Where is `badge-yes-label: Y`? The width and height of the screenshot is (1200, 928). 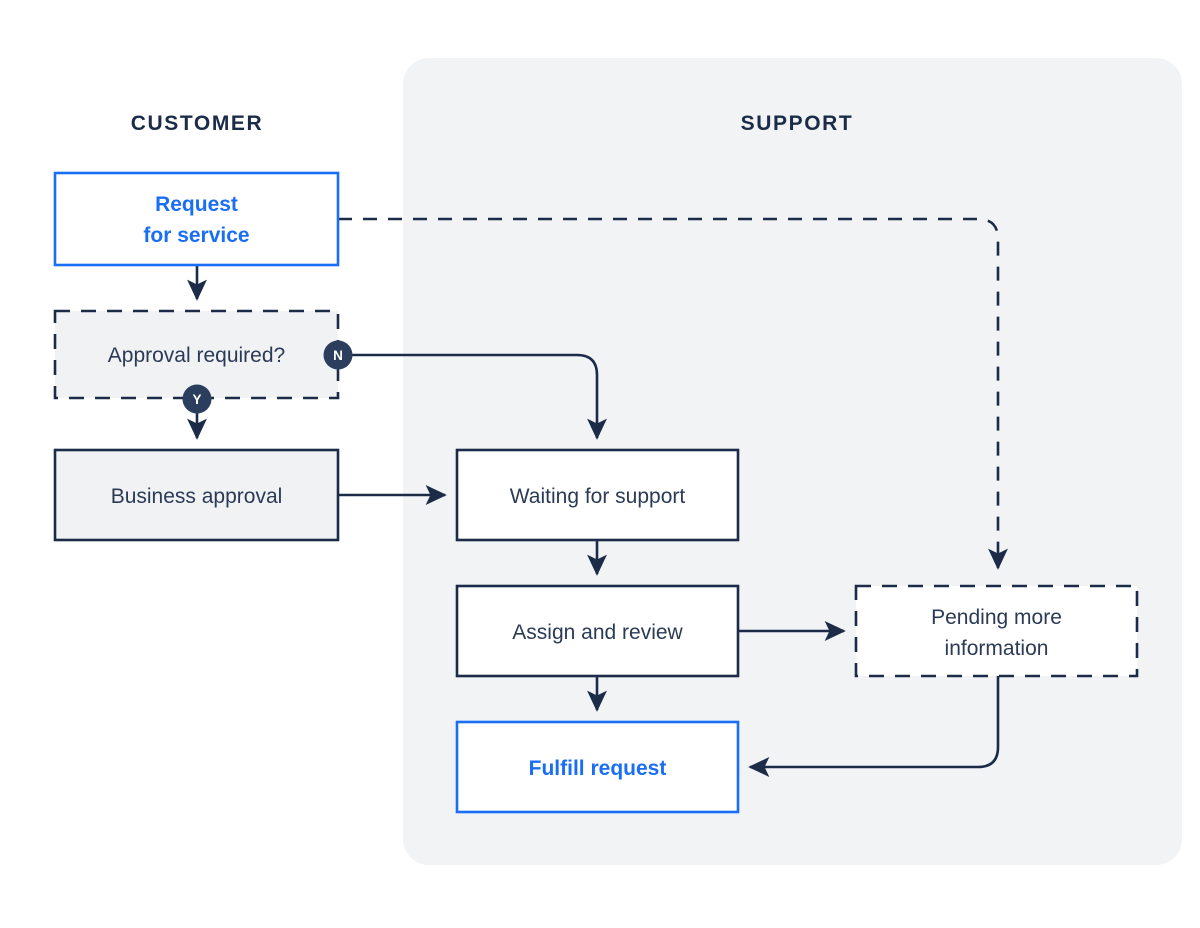 badge-yes-label: Y is located at coordinates (196, 399).